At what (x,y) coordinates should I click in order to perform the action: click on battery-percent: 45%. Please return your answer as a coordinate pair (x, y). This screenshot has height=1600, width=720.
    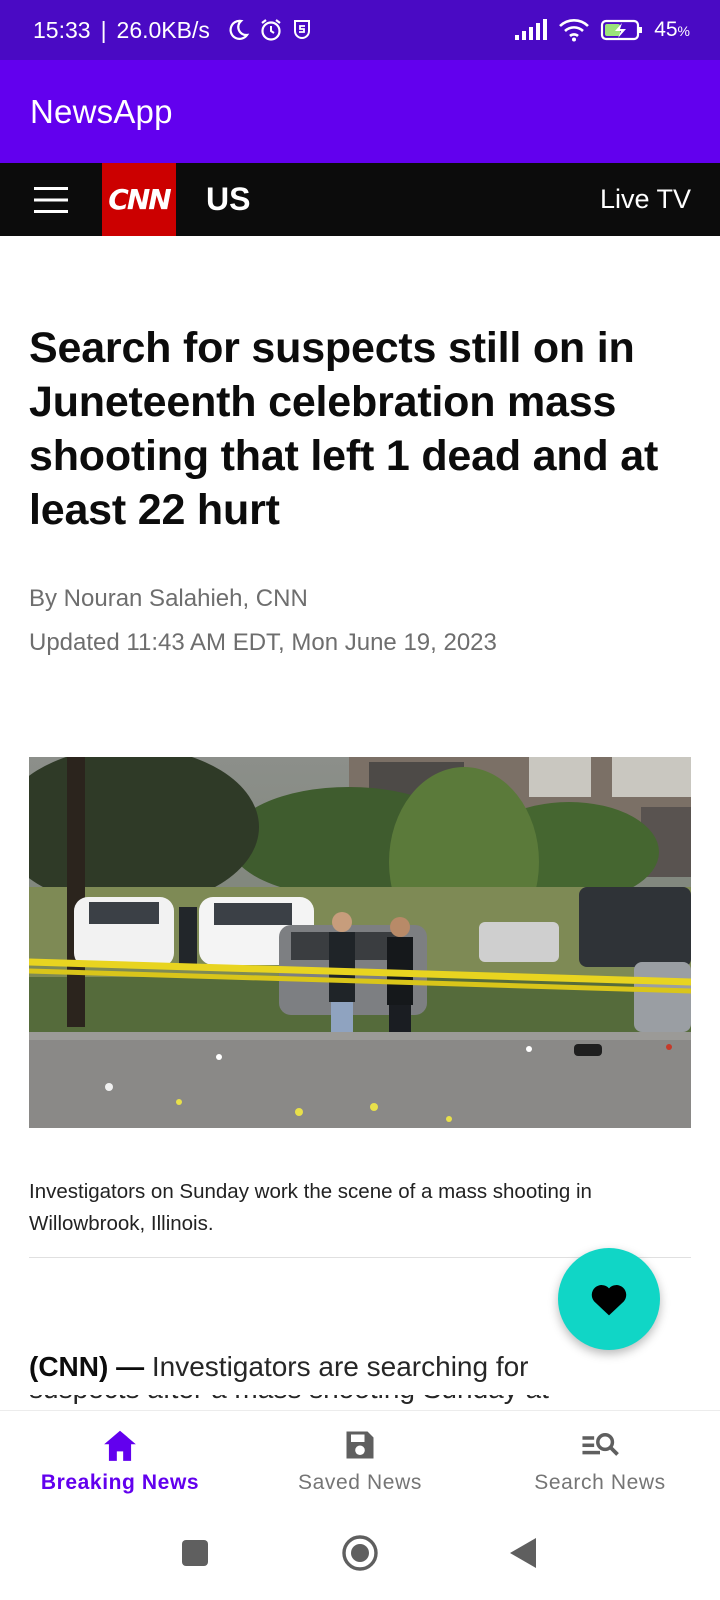
    Looking at the image, I should click on (672, 29).